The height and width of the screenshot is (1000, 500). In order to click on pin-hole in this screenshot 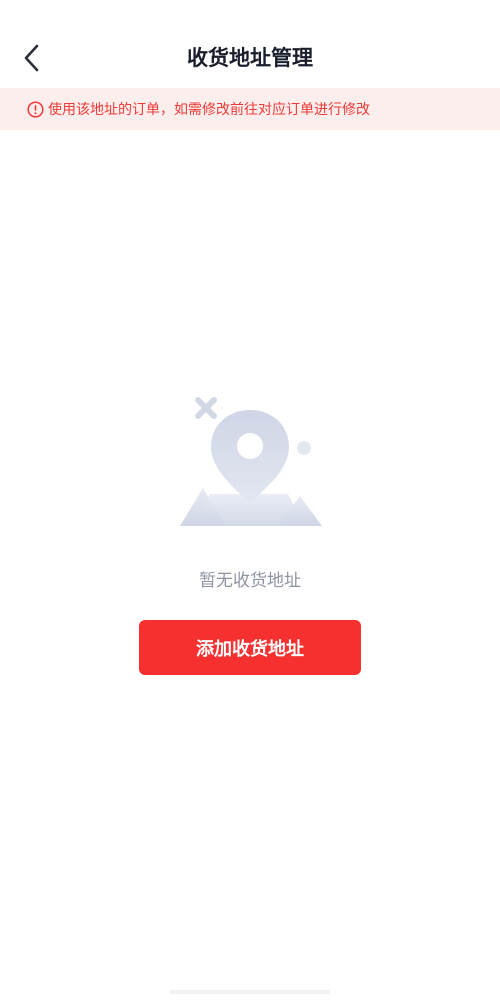, I will do `click(250, 446)`.